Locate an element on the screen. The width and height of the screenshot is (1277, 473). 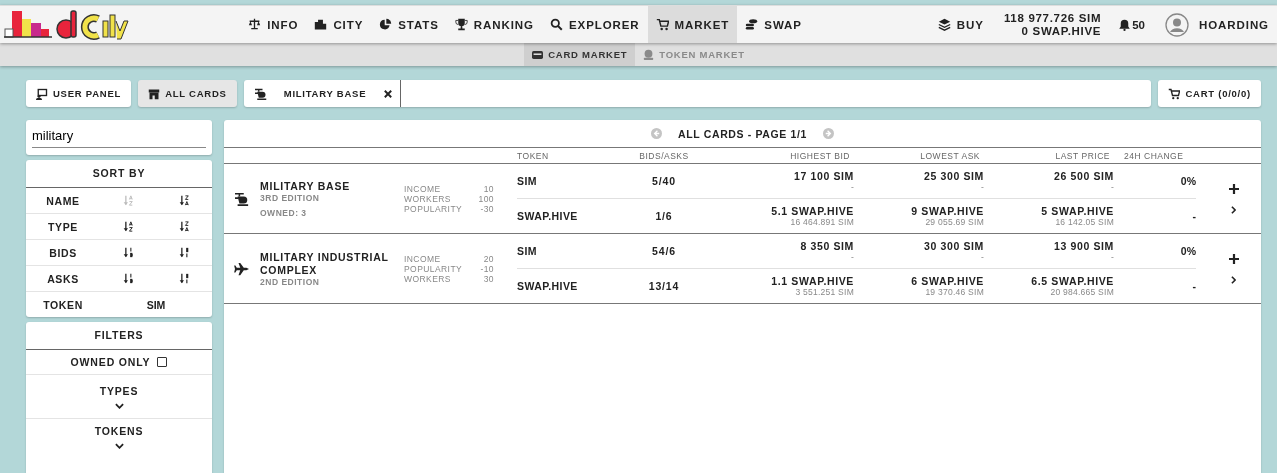
filter-chip: MILITARY BASE is located at coordinates (322, 93).